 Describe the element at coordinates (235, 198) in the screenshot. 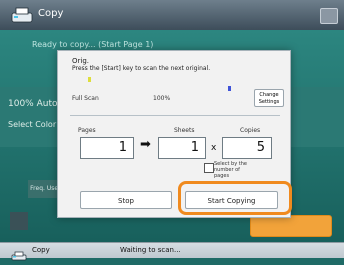

I see `start-copying-highlight` at that location.